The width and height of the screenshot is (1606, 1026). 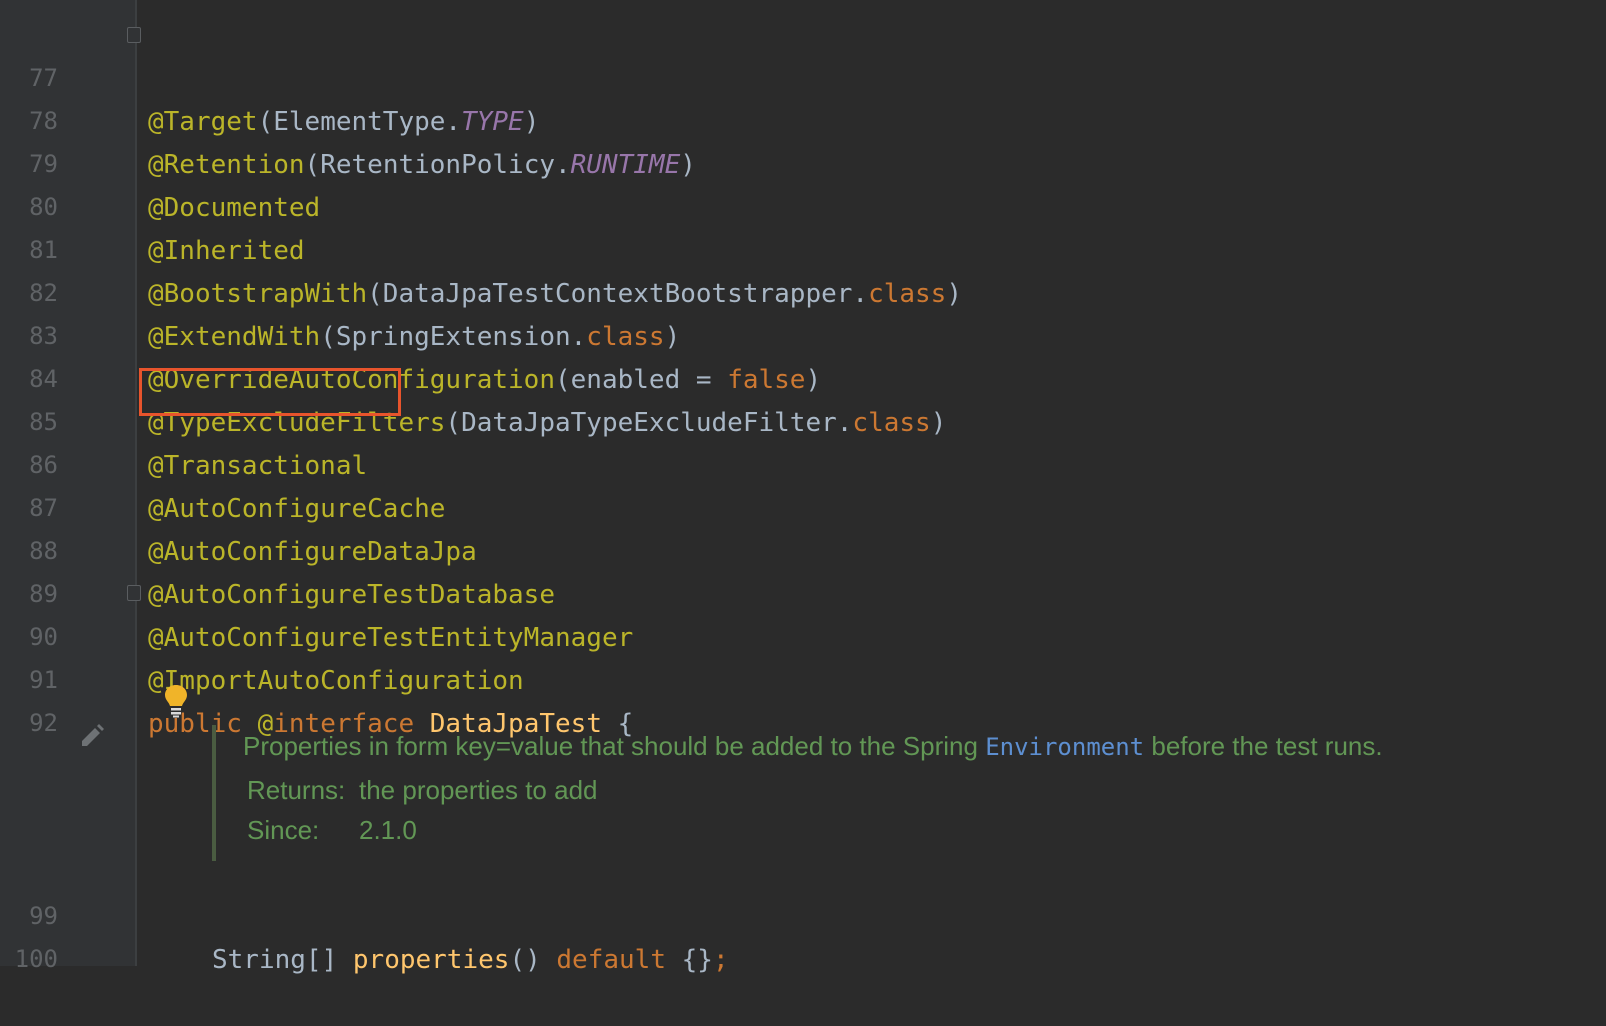 What do you see at coordinates (270, 392) in the screenshot?
I see `highlight-box` at bounding box center [270, 392].